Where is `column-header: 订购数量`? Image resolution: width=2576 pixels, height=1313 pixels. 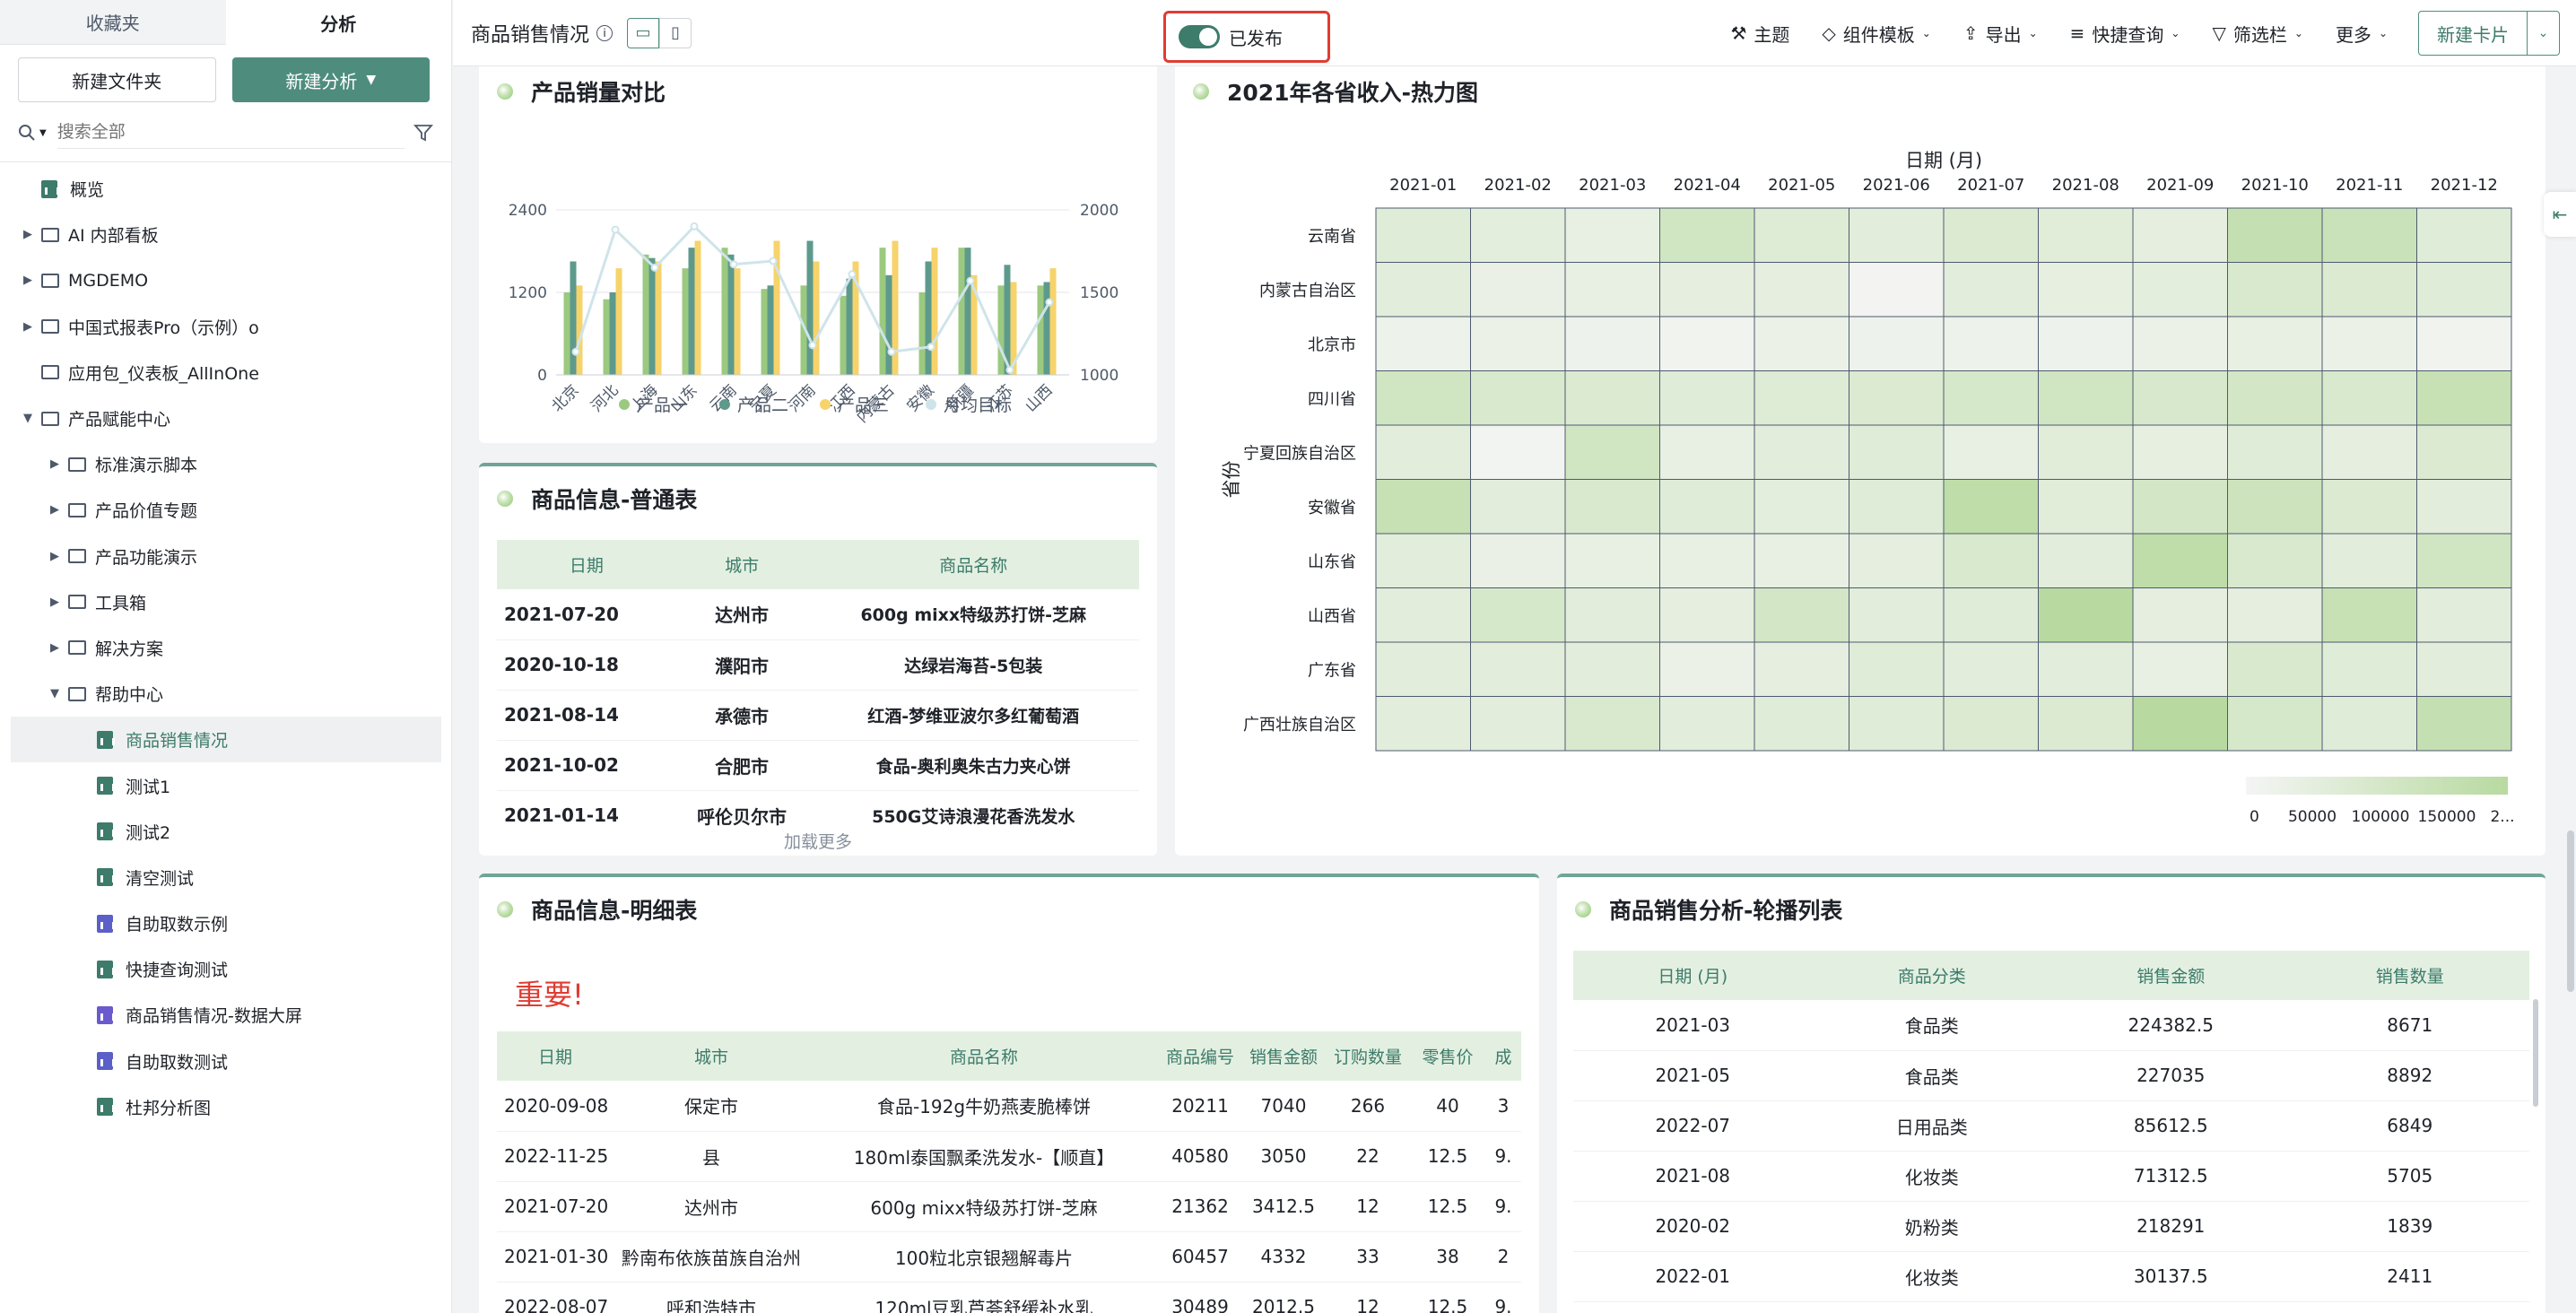 column-header: 订购数量 is located at coordinates (1368, 1056).